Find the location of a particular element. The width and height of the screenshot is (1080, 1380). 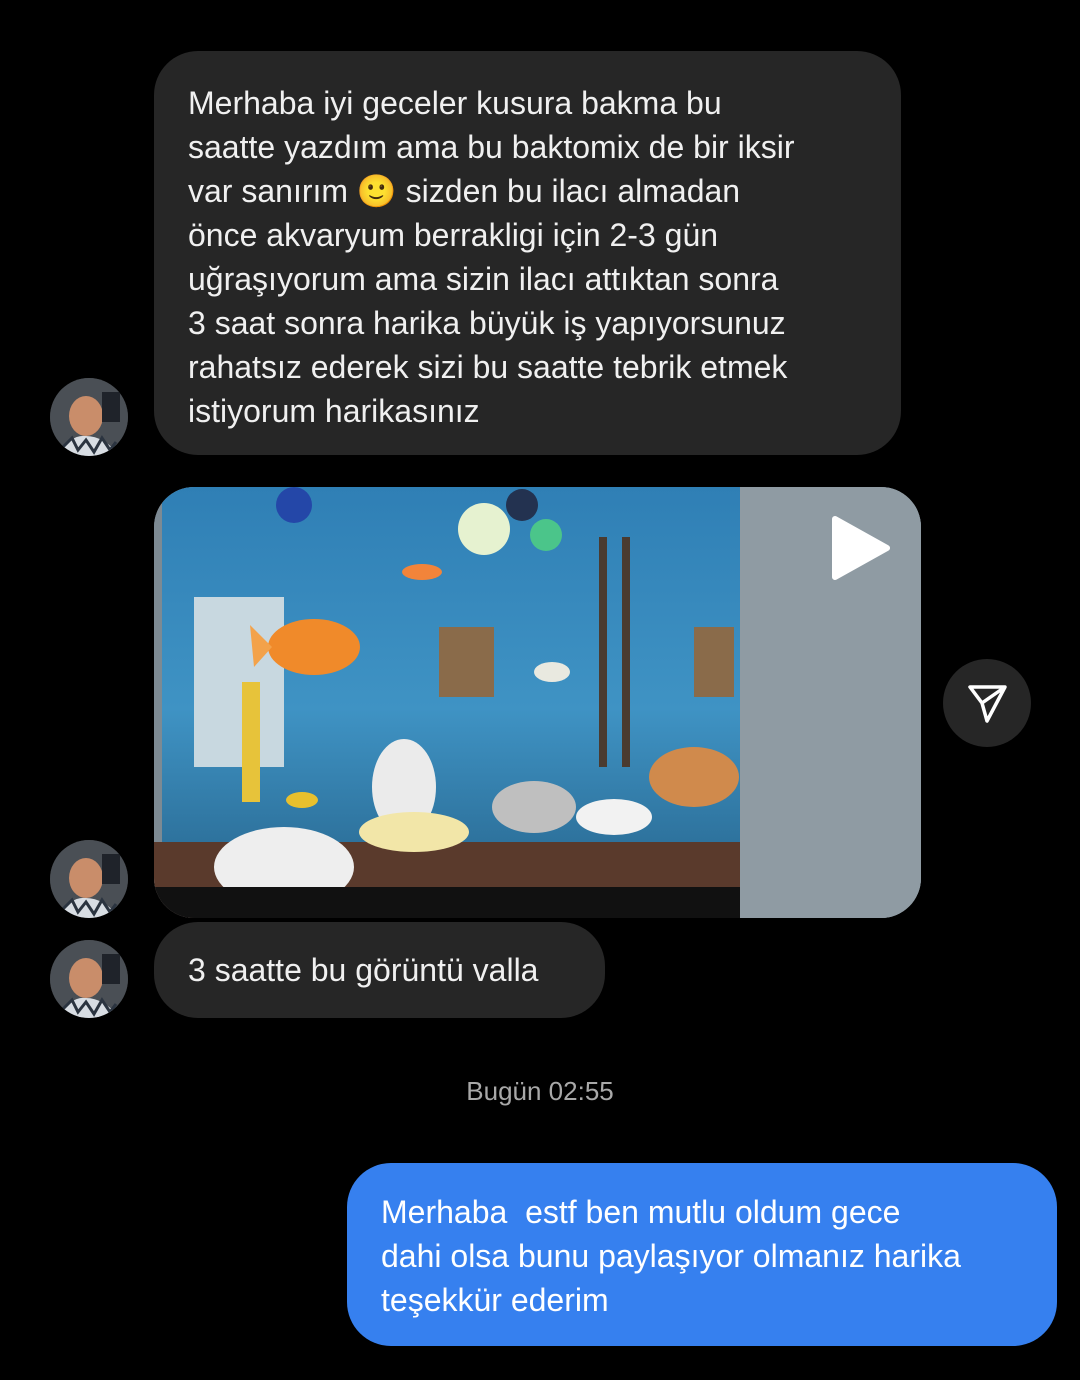

play-icon is located at coordinates (861, 548).